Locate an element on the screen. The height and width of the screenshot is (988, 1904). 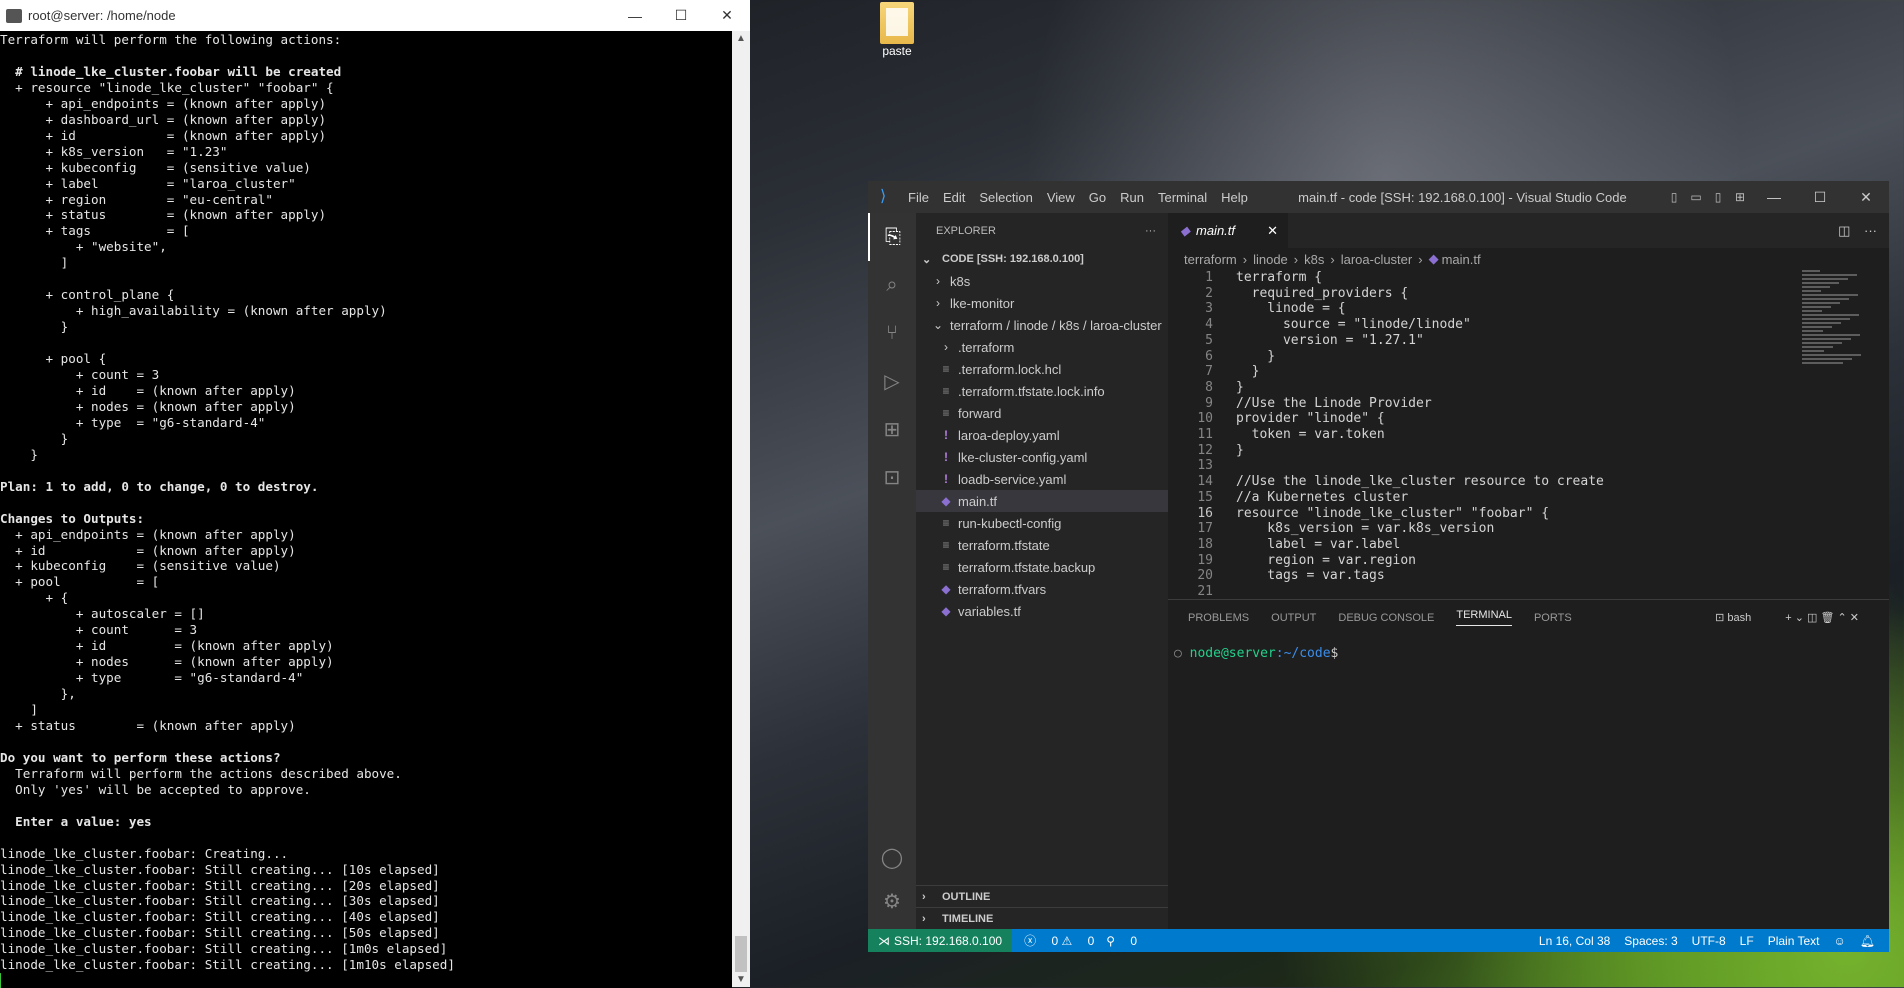
tree-item: ≡ .terraform.tfstate.lock.info is located at coordinates (1042, 391).